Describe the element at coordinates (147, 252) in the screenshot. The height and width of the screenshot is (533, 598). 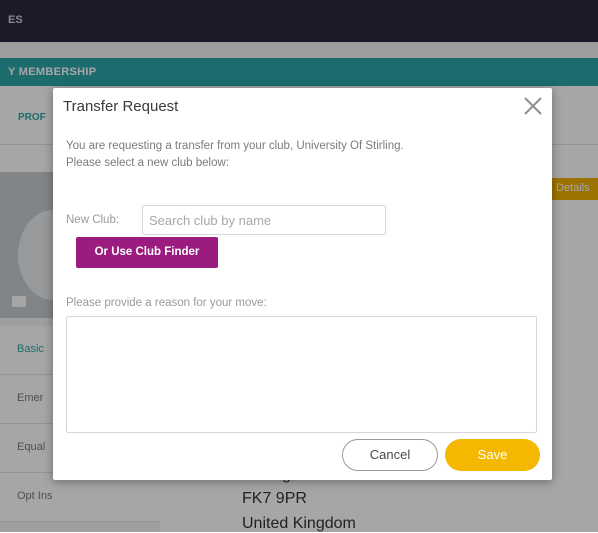
I see `club-finder-button: Or Use Club Finder` at that location.